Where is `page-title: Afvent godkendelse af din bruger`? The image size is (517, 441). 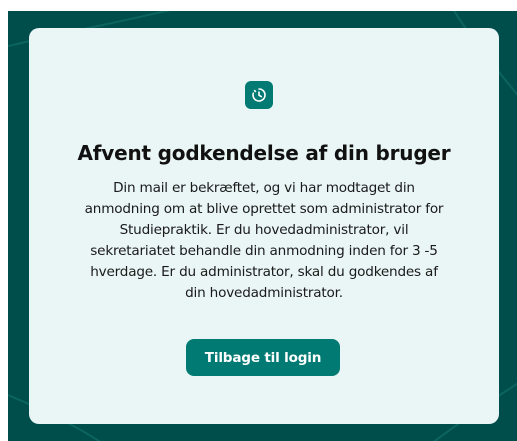 page-title: Afvent godkendelse af din bruger is located at coordinates (264, 153).